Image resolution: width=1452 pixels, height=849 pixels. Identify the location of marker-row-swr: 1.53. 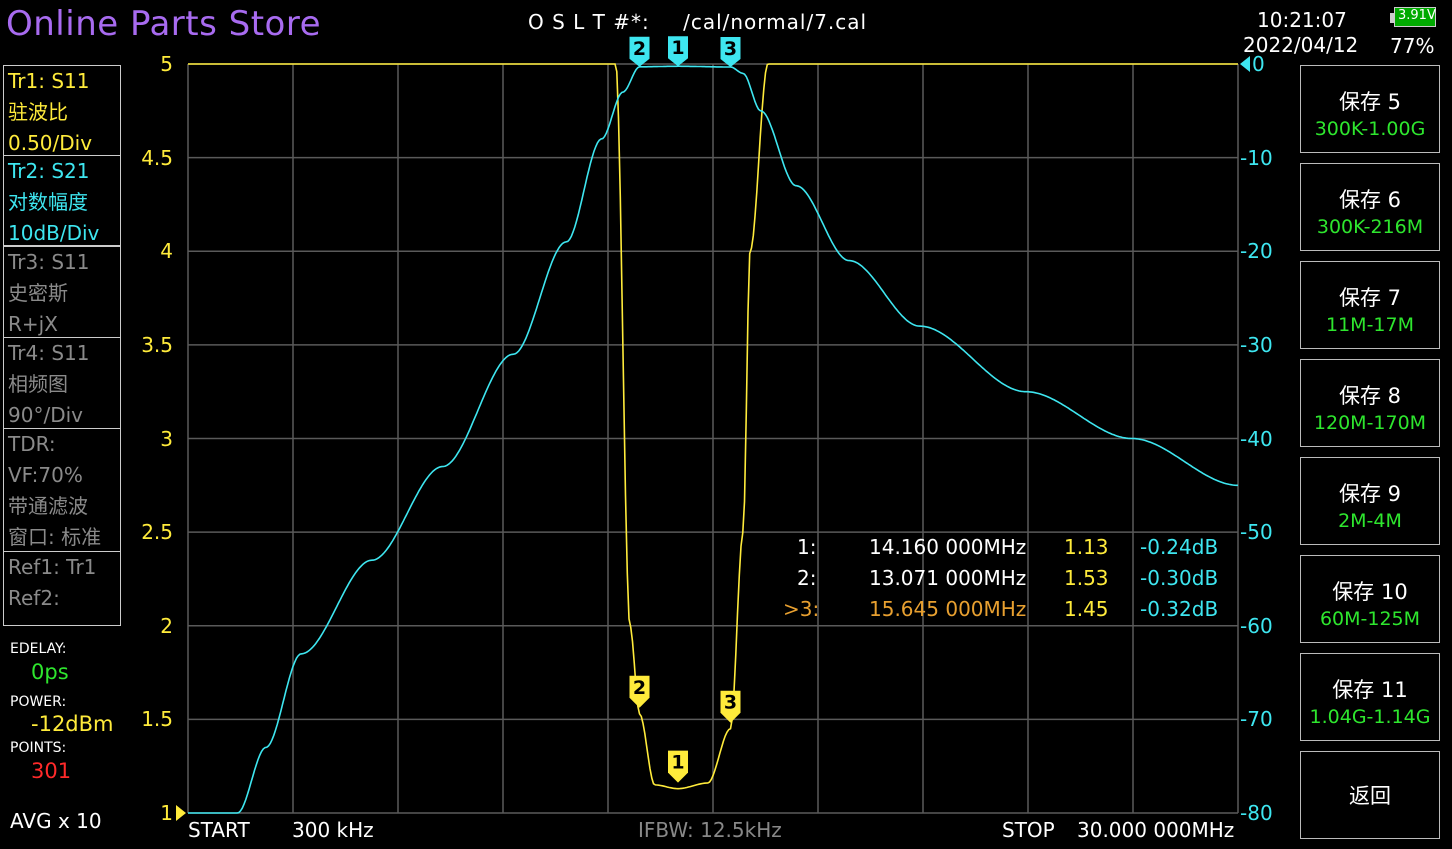
(1086, 578).